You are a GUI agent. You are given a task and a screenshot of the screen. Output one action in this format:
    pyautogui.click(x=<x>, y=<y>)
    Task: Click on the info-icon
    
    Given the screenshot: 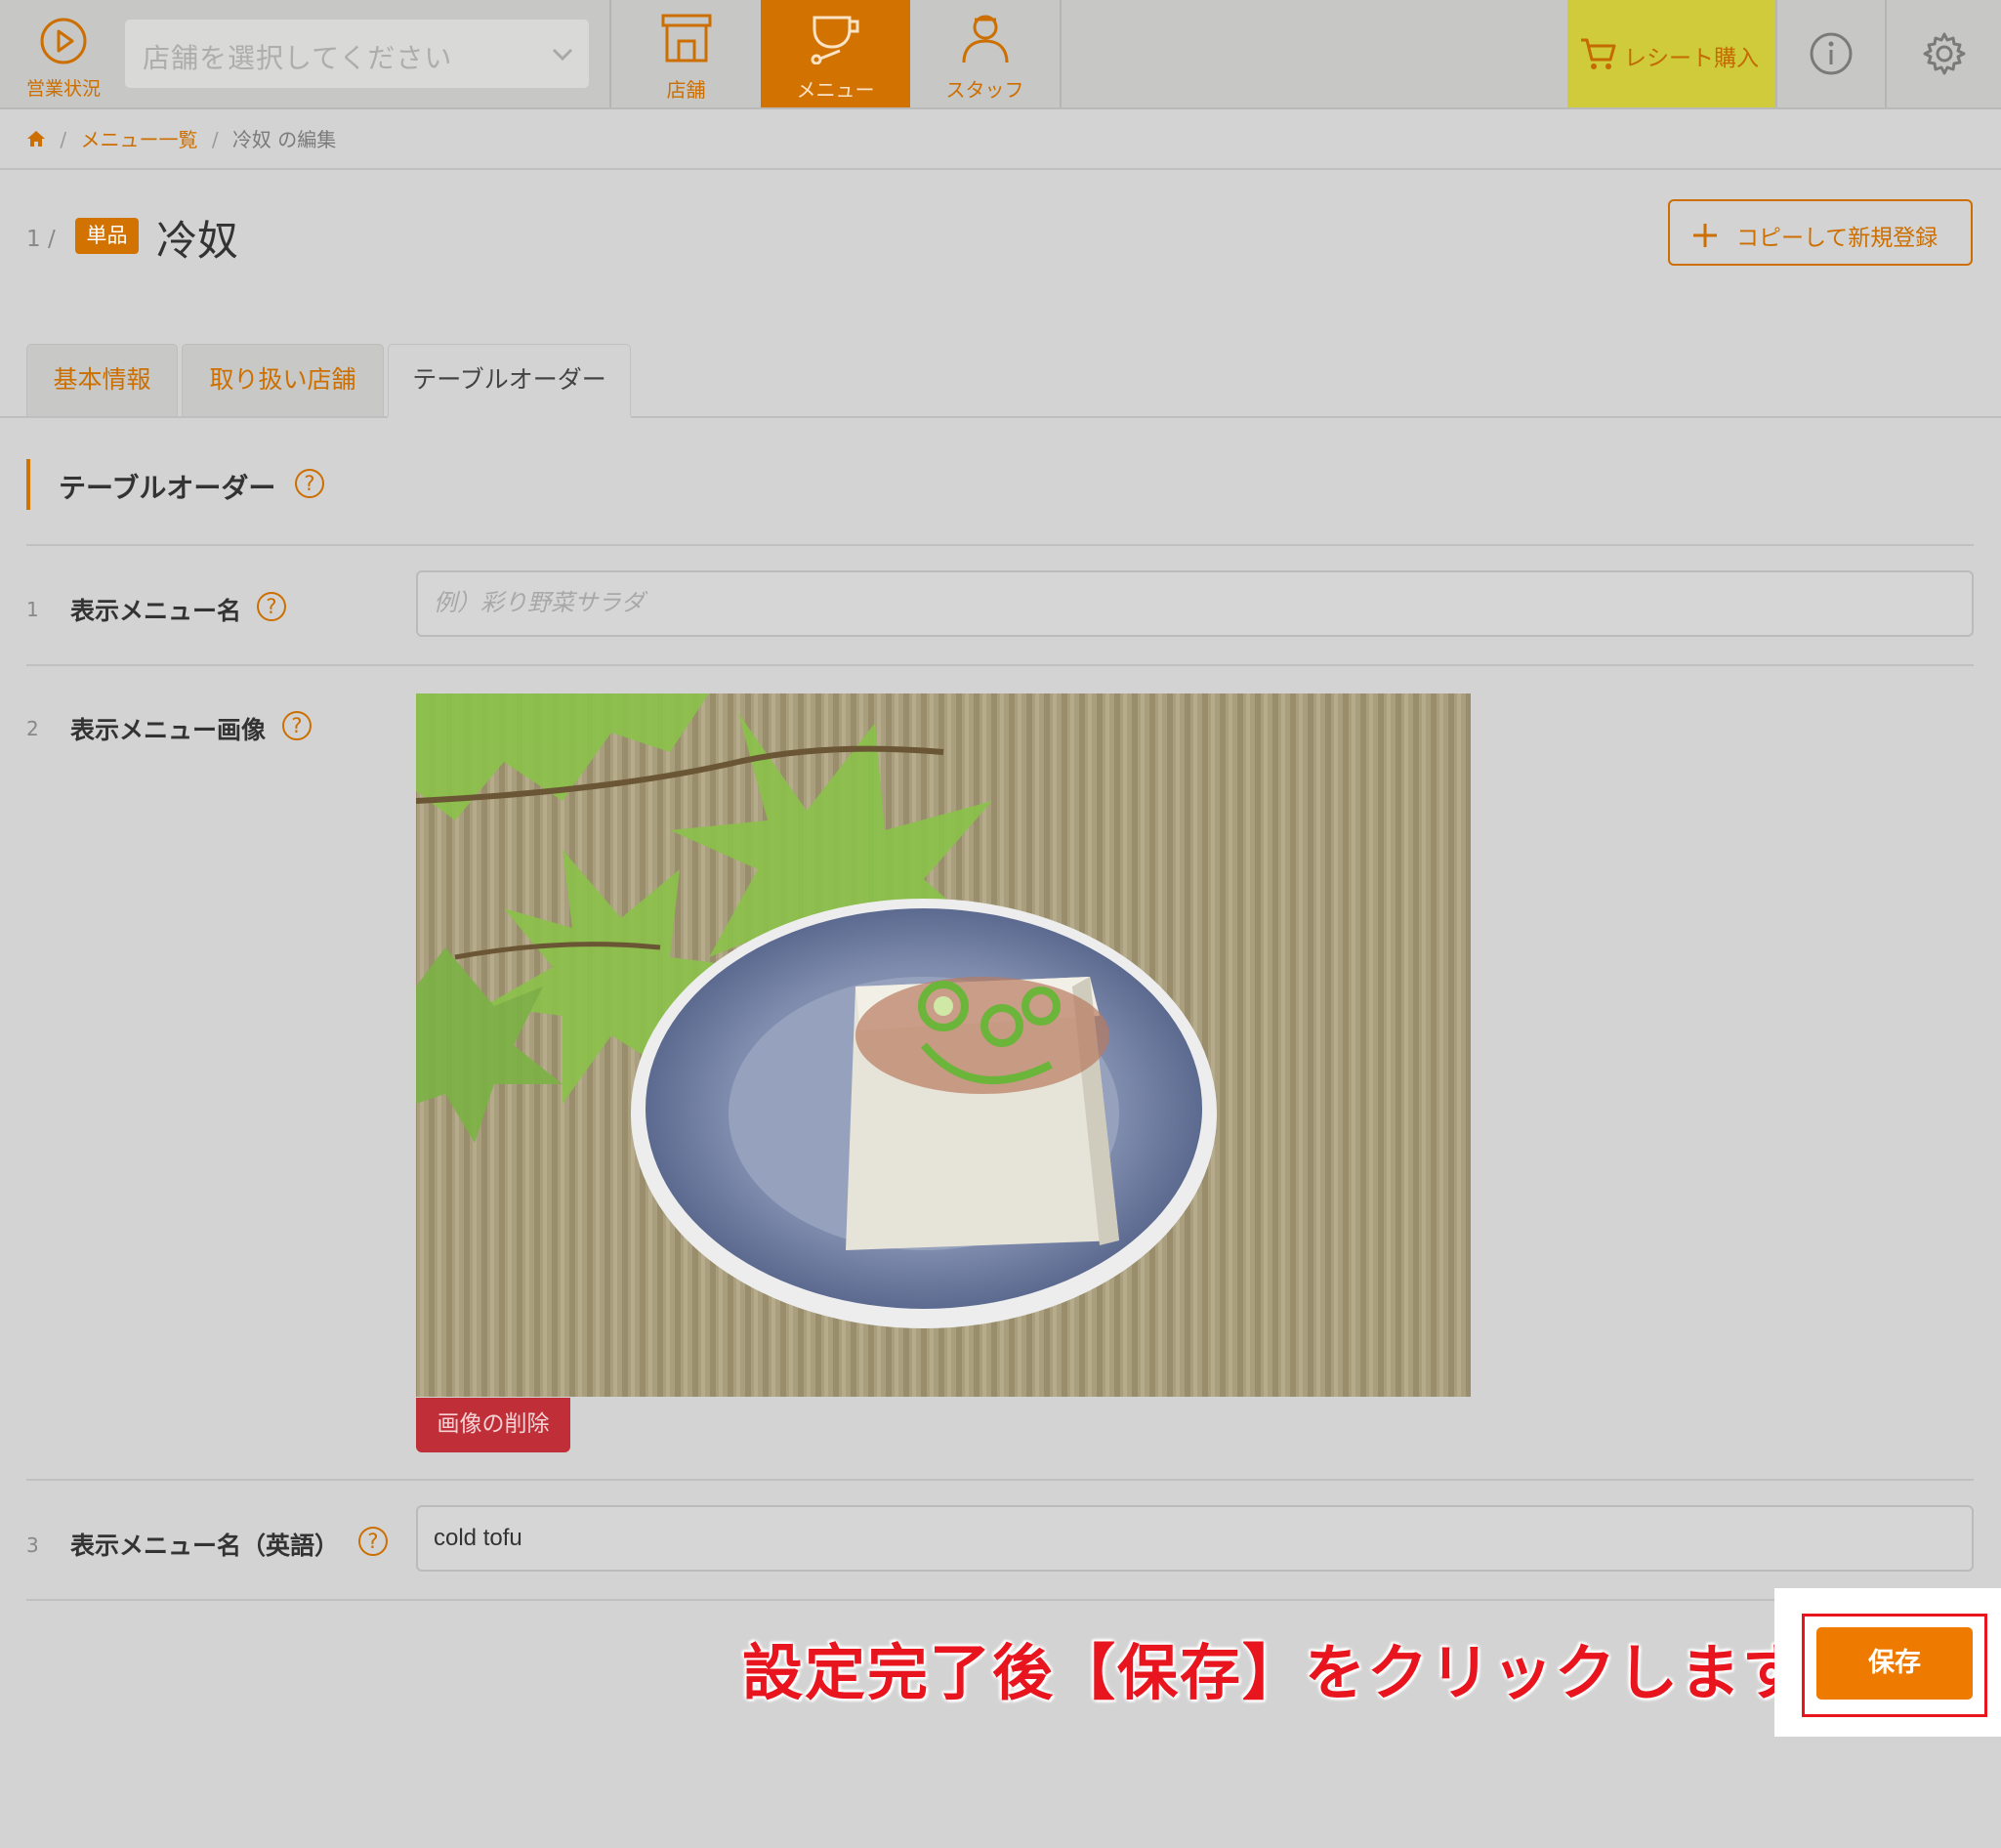 What is the action you would take?
    pyautogui.click(x=1831, y=53)
    